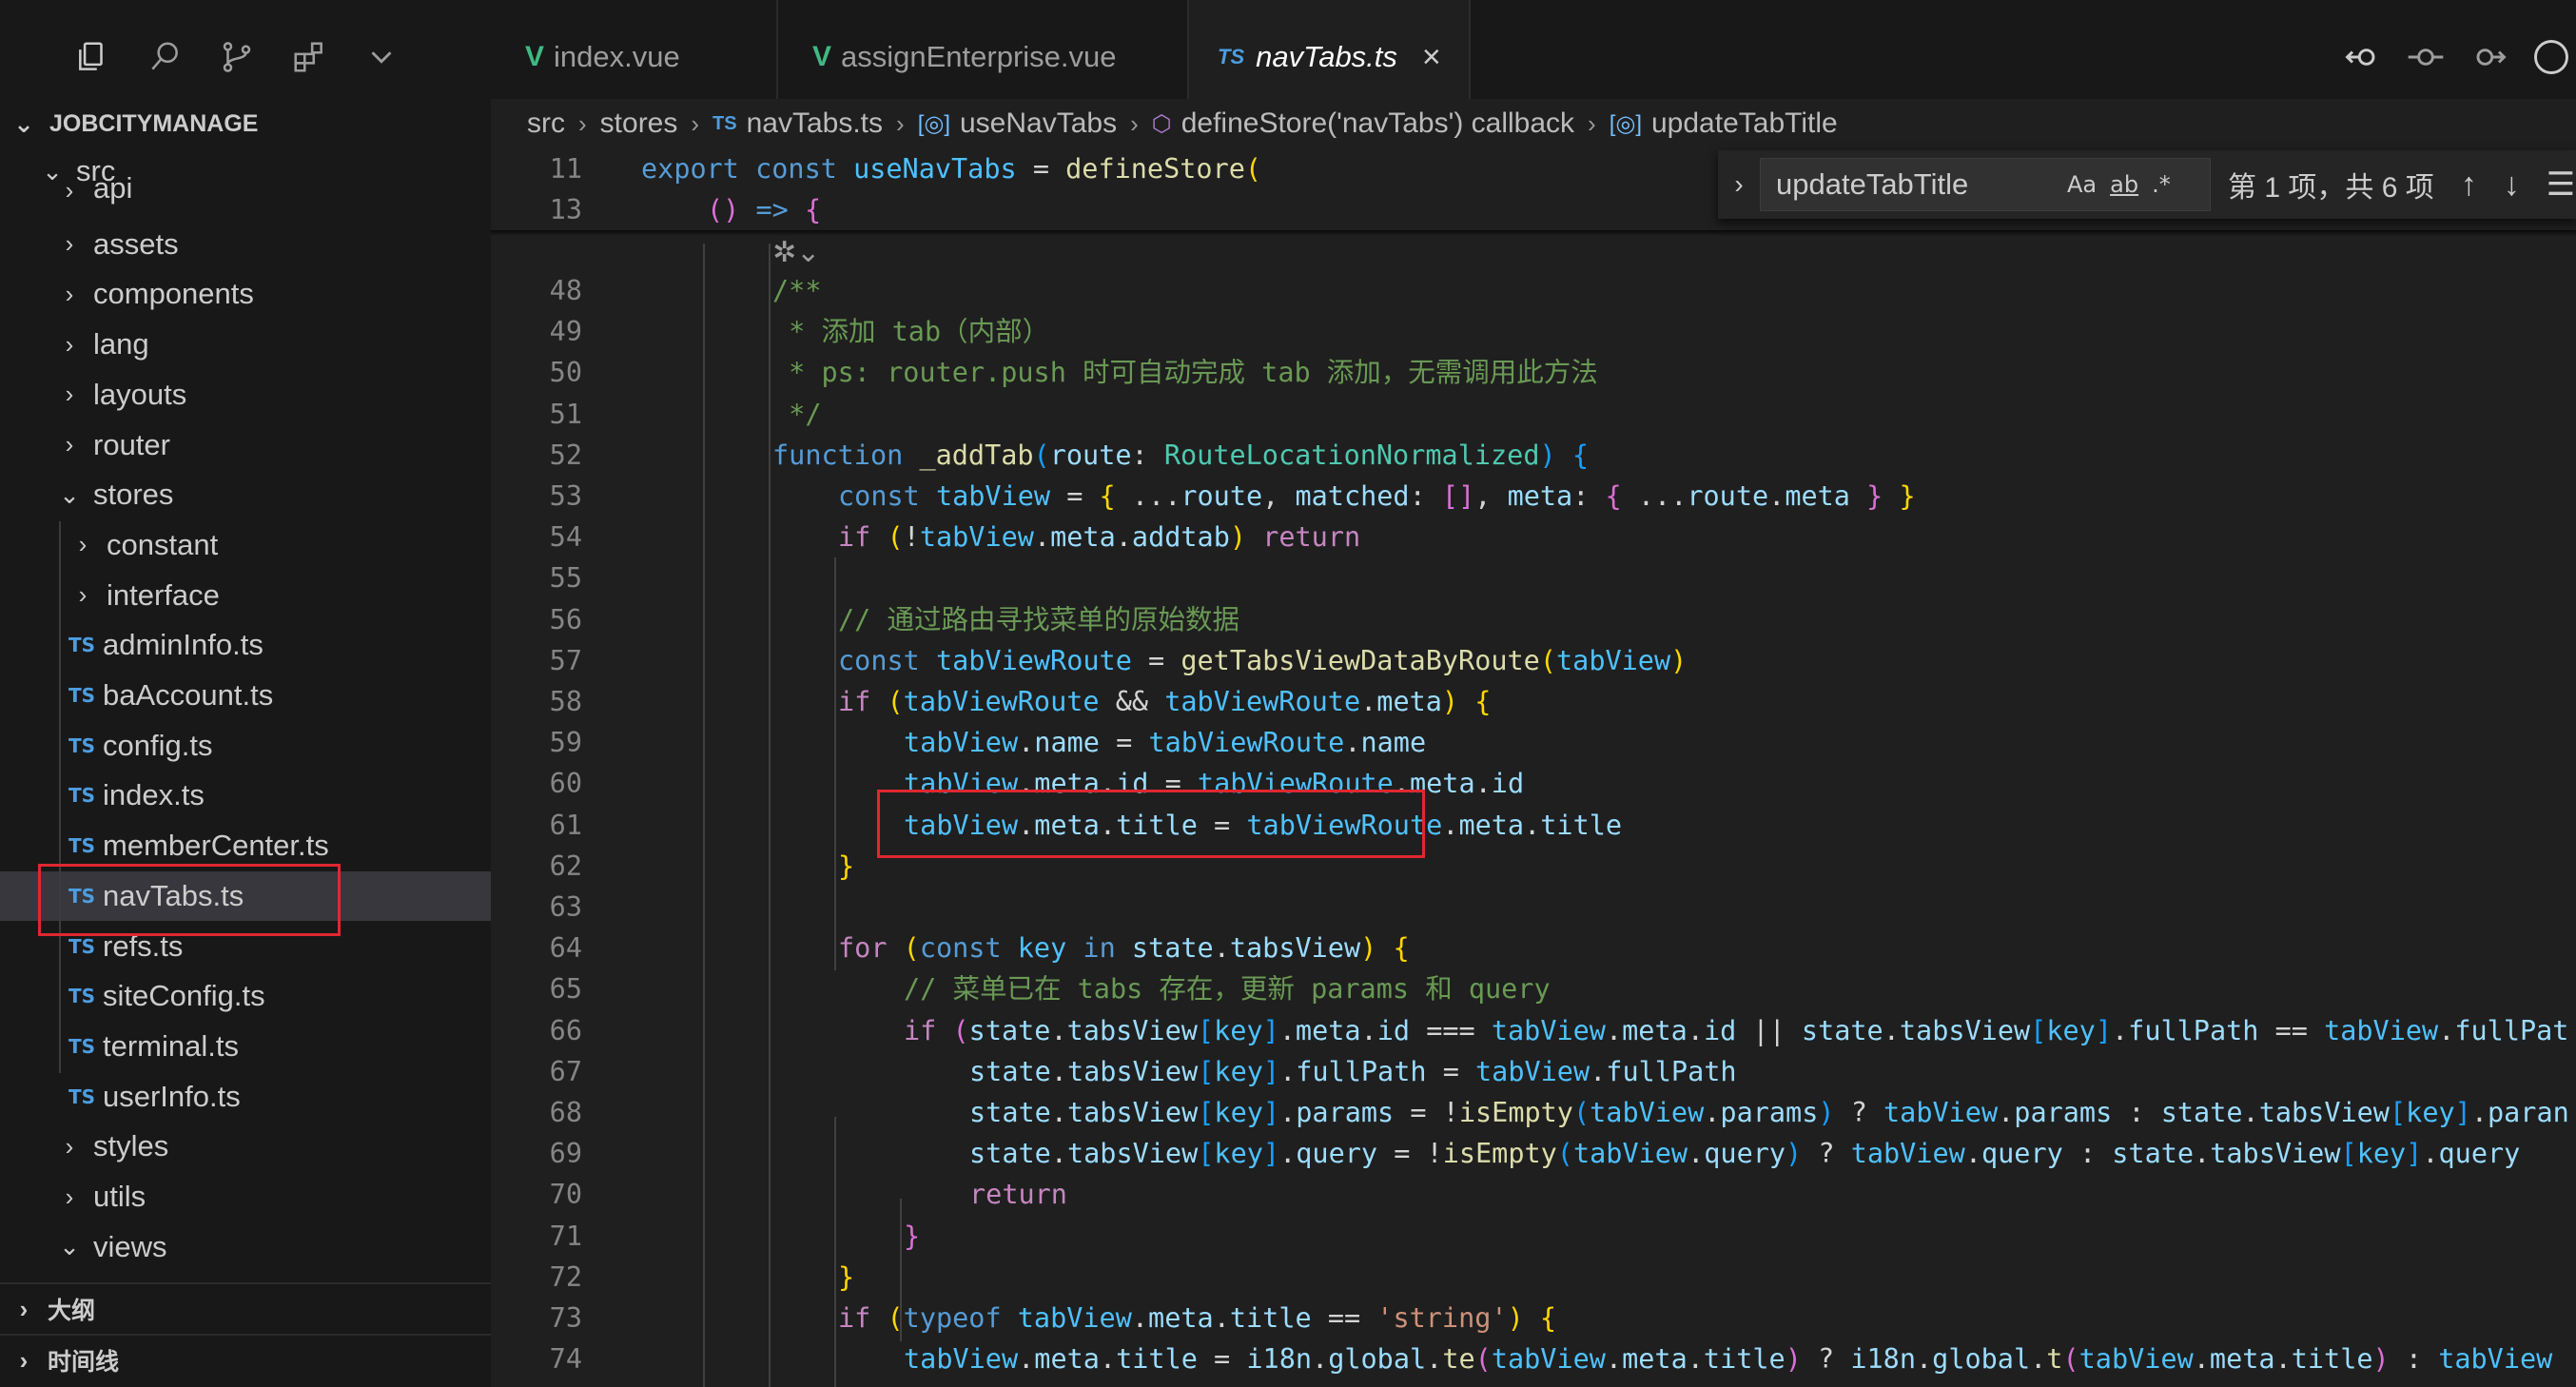 The image size is (2576, 1387). Describe the element at coordinates (246, 294) in the screenshot. I see `folder-item: › components` at that location.